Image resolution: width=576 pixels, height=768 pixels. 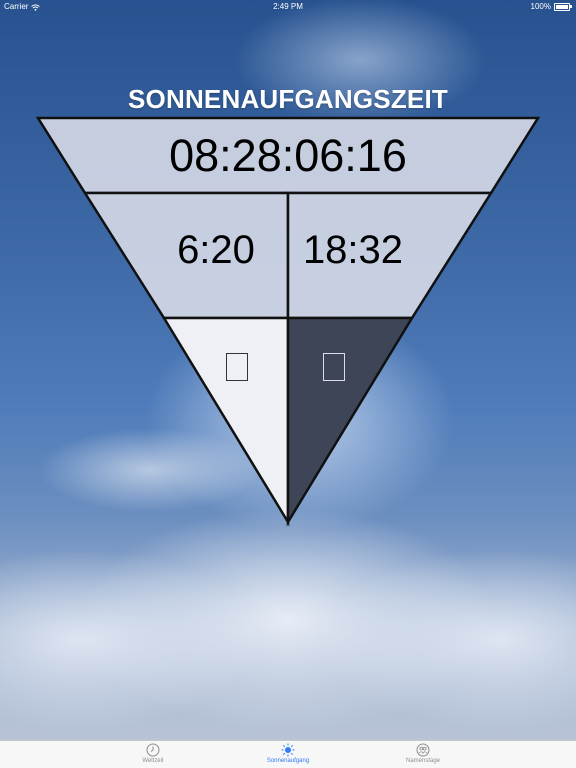 I want to click on tab-namenstage: Namenstage, so click(x=423, y=753).